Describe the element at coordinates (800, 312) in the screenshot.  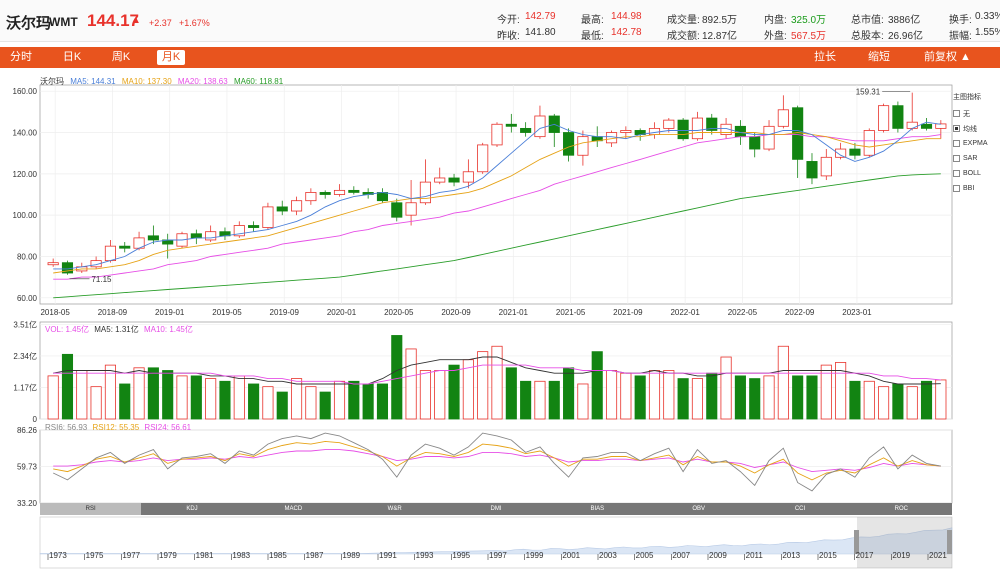
I see `x-tick-label: 2022-09` at that location.